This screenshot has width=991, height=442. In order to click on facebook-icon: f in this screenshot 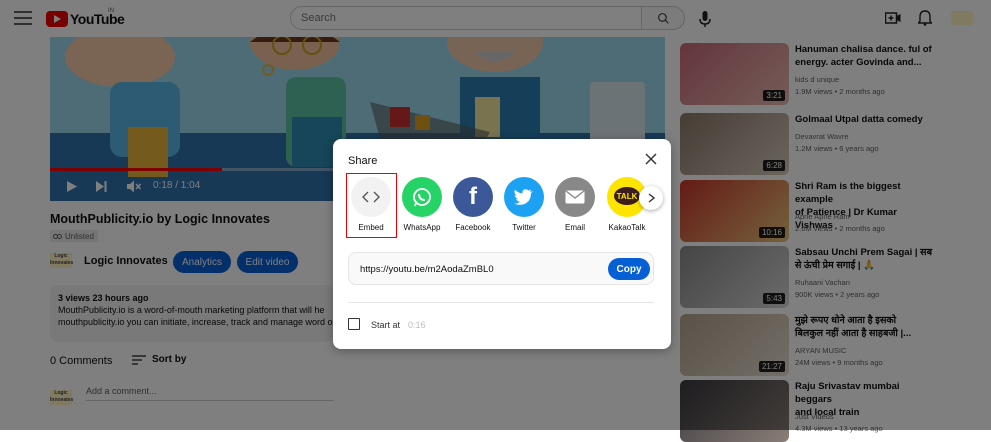, I will do `click(473, 197)`.